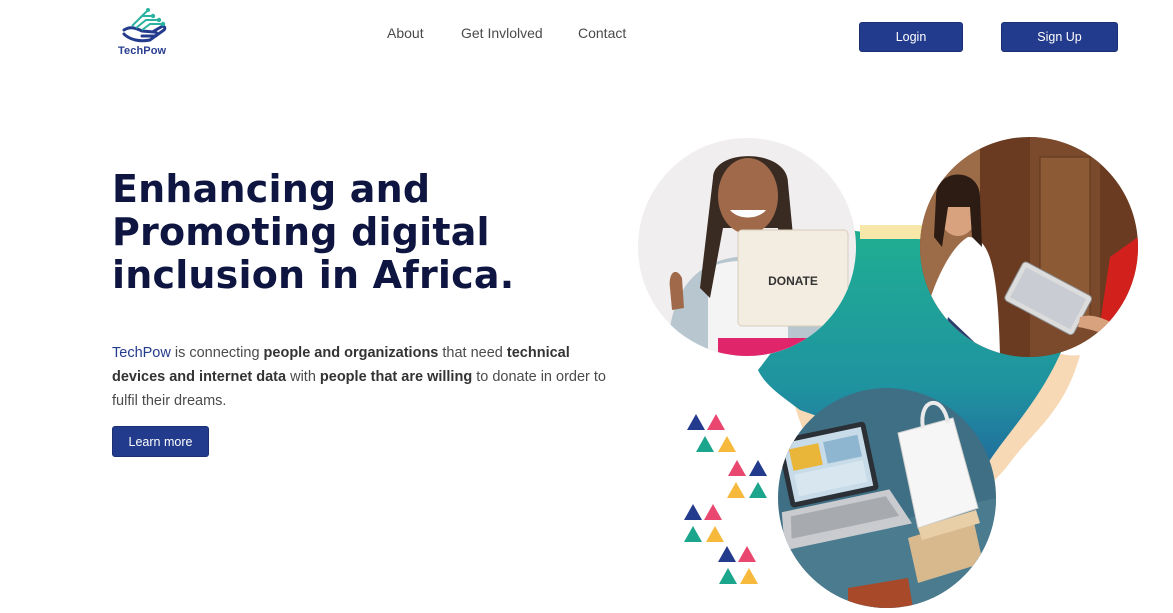 The width and height of the screenshot is (1173, 613). What do you see at coordinates (405, 33) in the screenshot?
I see `nav-about-link: About` at bounding box center [405, 33].